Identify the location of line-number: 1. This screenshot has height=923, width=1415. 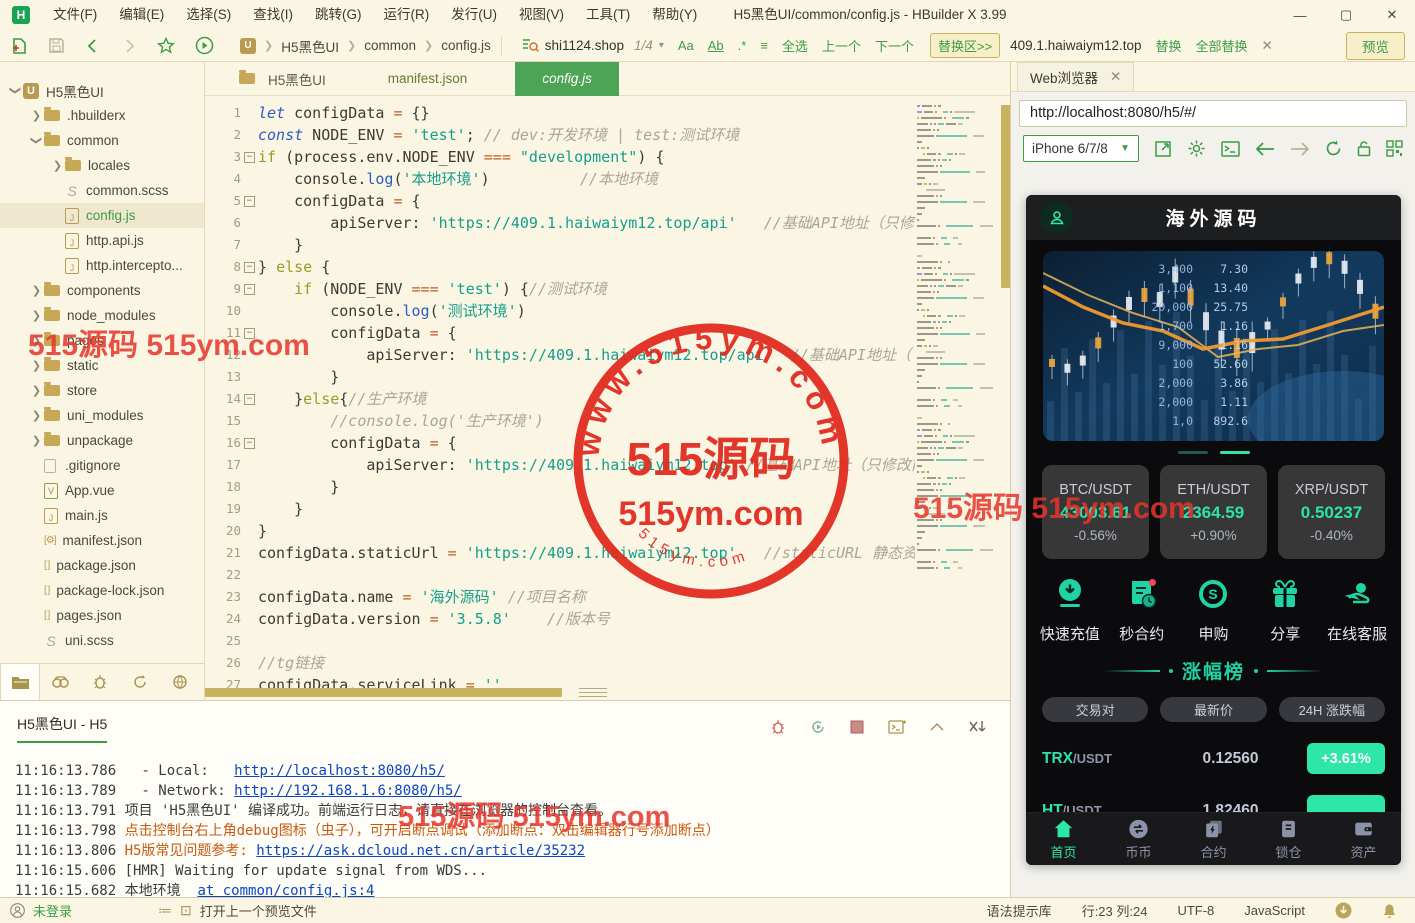
(223, 113).